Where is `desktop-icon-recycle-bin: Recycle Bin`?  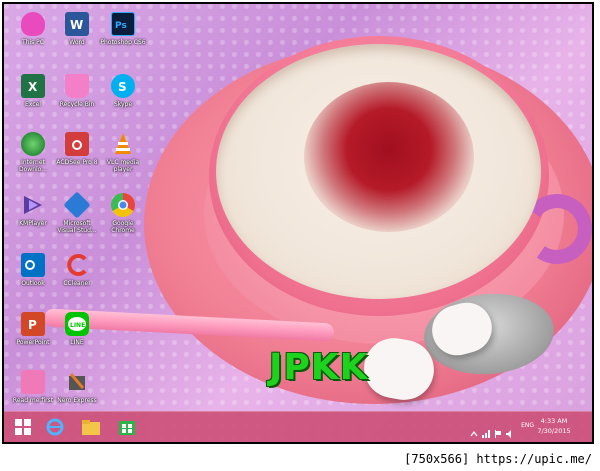
desktop-icon-recycle-bin: Recycle Bin is located at coordinates (77, 100).